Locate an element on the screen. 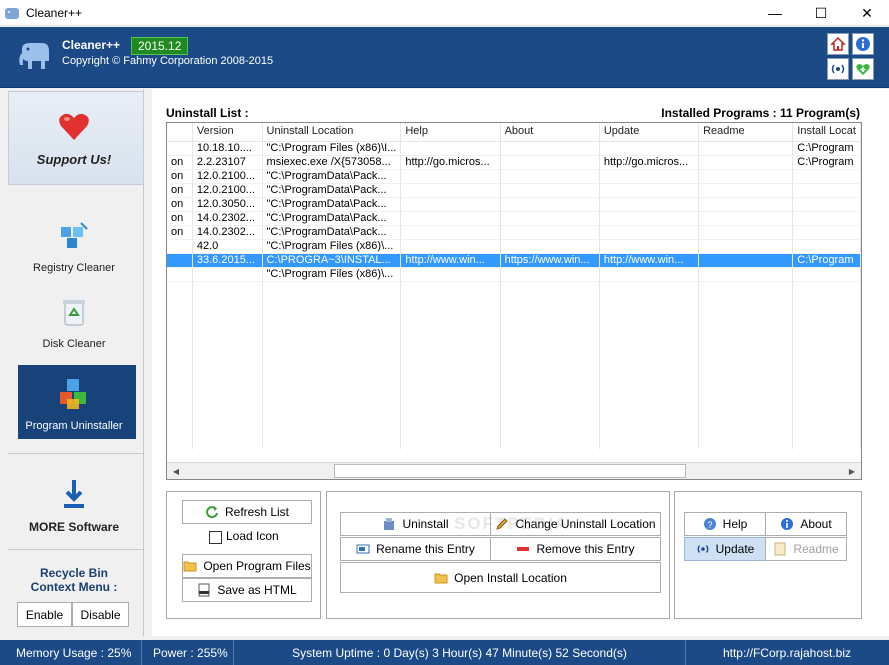 This screenshot has width=889, height=665. disable-button: Disable is located at coordinates (100, 614).